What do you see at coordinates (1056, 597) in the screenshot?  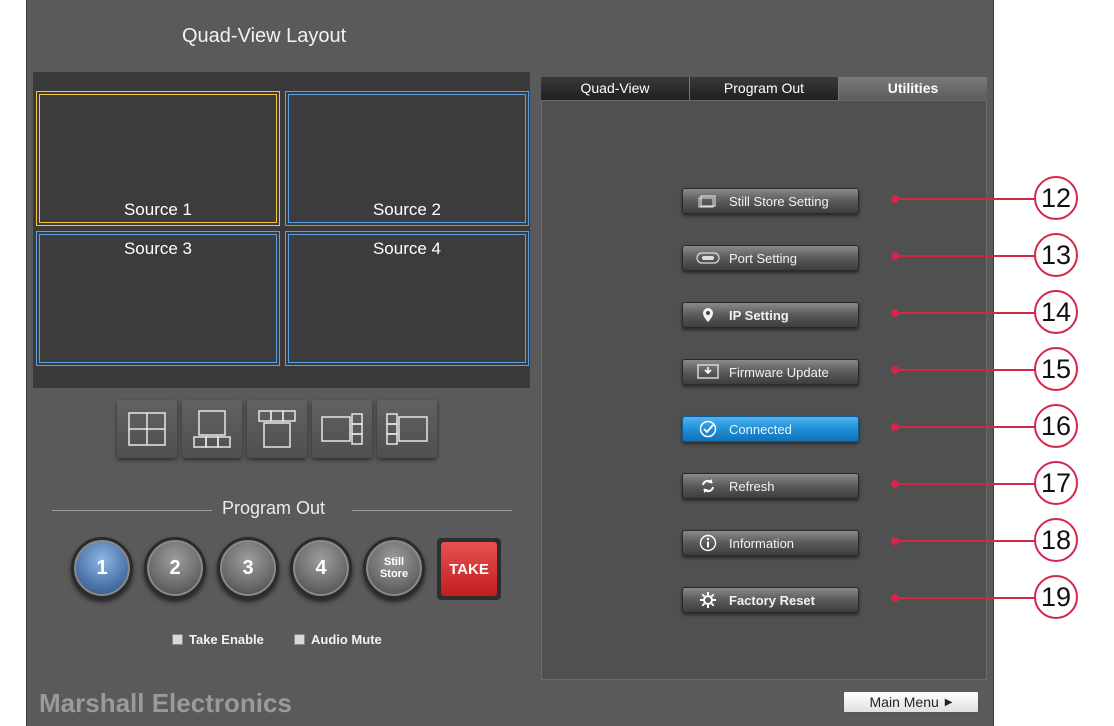 I see `callout-19: 19` at bounding box center [1056, 597].